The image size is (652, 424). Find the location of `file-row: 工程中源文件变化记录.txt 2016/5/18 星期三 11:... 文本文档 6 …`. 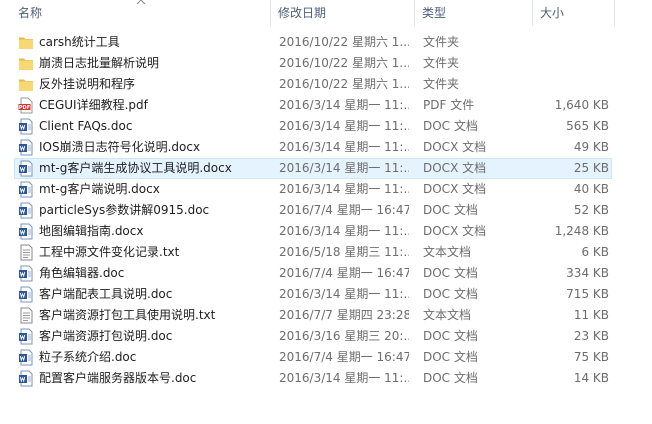

file-row: 工程中源文件变化记录.txt 2016/5/18 星期三 11:... 文本文档 6 … is located at coordinates (313, 252).